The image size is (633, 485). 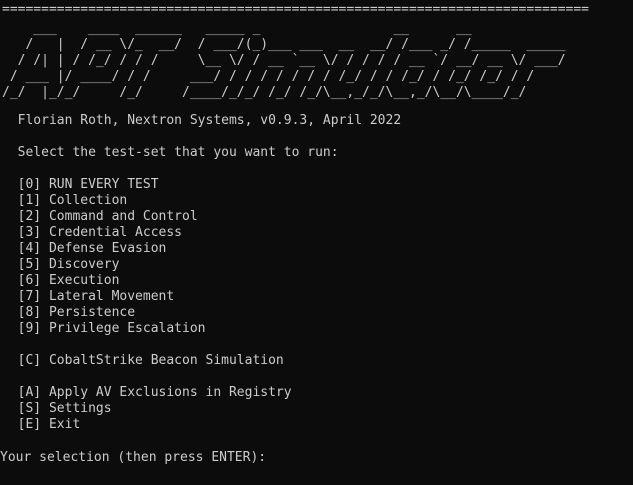 What do you see at coordinates (278, 456) in the screenshot?
I see `text-cursor` at bounding box center [278, 456].